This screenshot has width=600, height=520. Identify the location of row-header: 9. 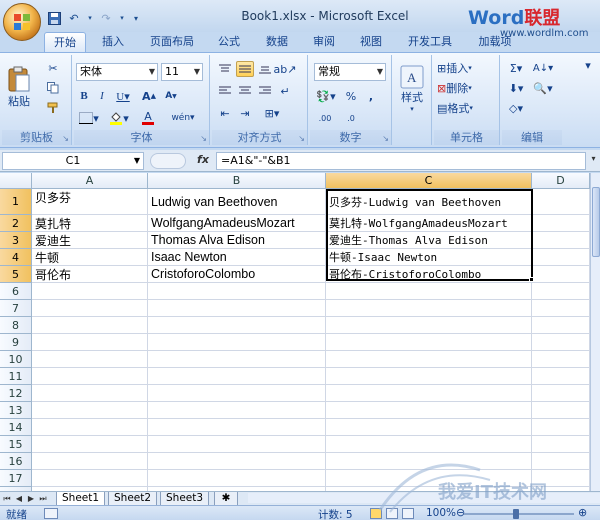
(16, 342).